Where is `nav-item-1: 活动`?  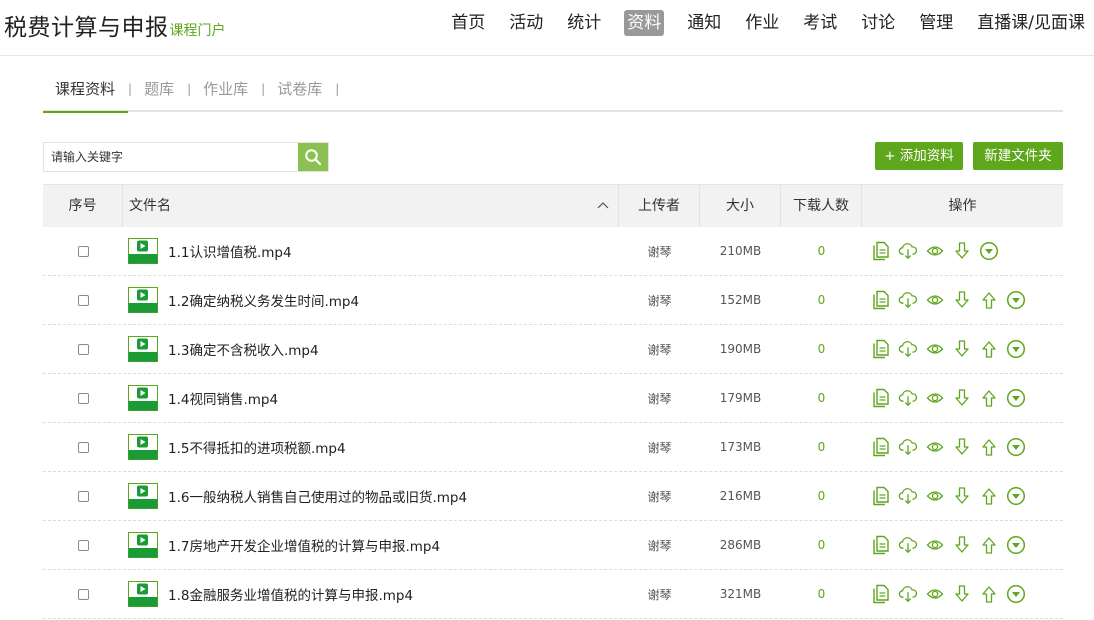 nav-item-1: 活动 is located at coordinates (526, 23).